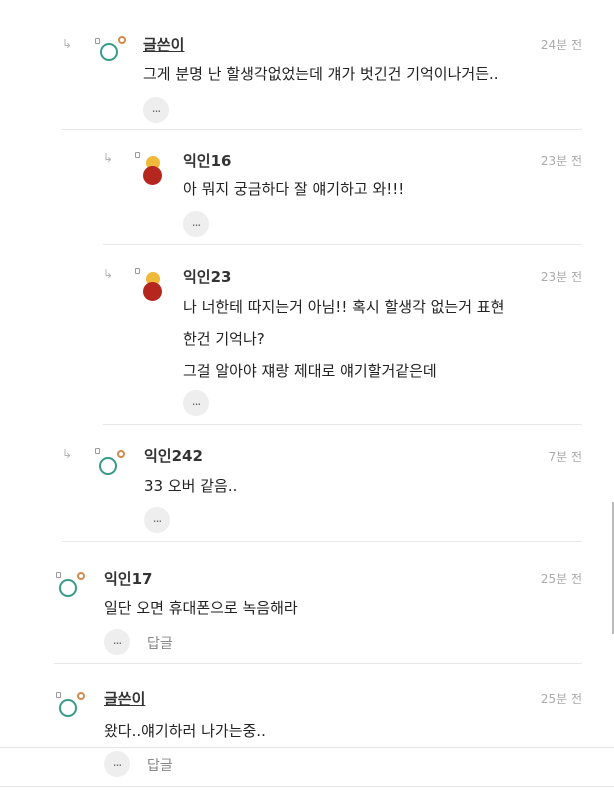  I want to click on comment-line: 아 뭐지 궁금하다 잘 얘기하고 와!!!, so click(294, 189).